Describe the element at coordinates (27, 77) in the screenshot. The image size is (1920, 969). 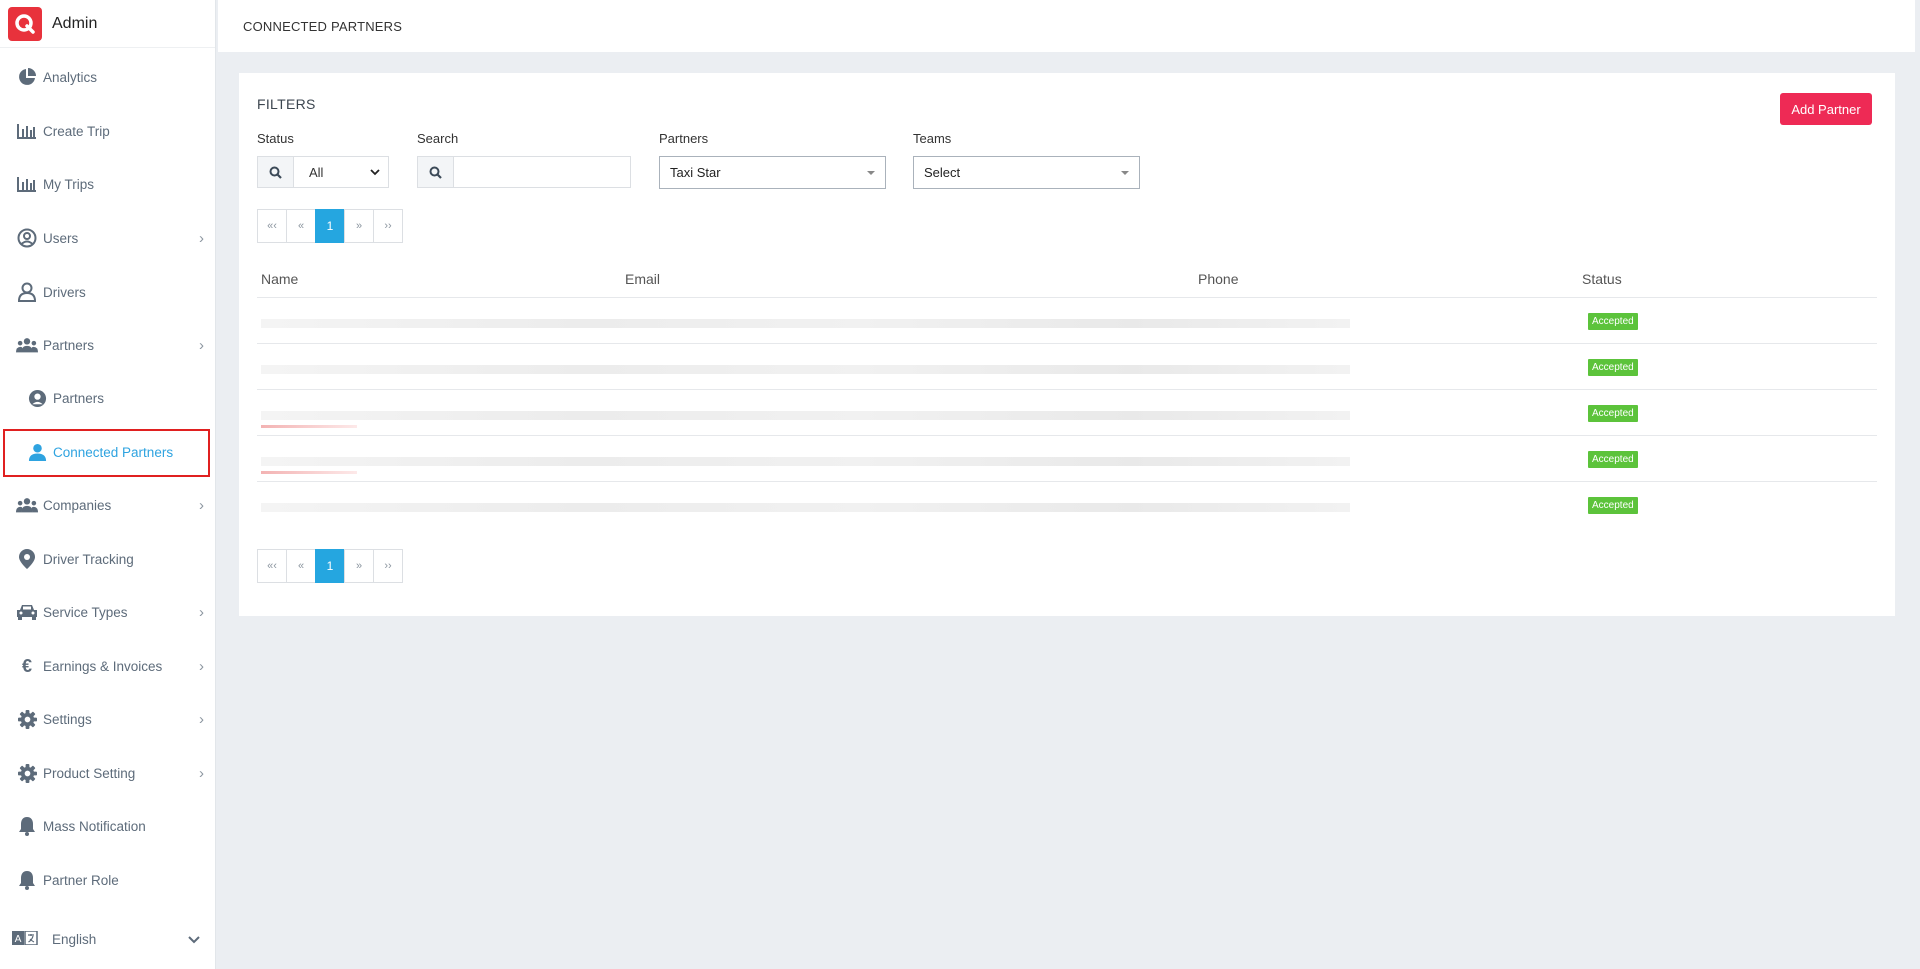
I see `pie-chart-icon` at that location.